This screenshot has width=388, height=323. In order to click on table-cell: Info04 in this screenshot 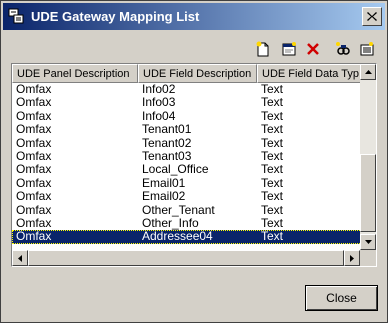, I will do `click(159, 116)`.